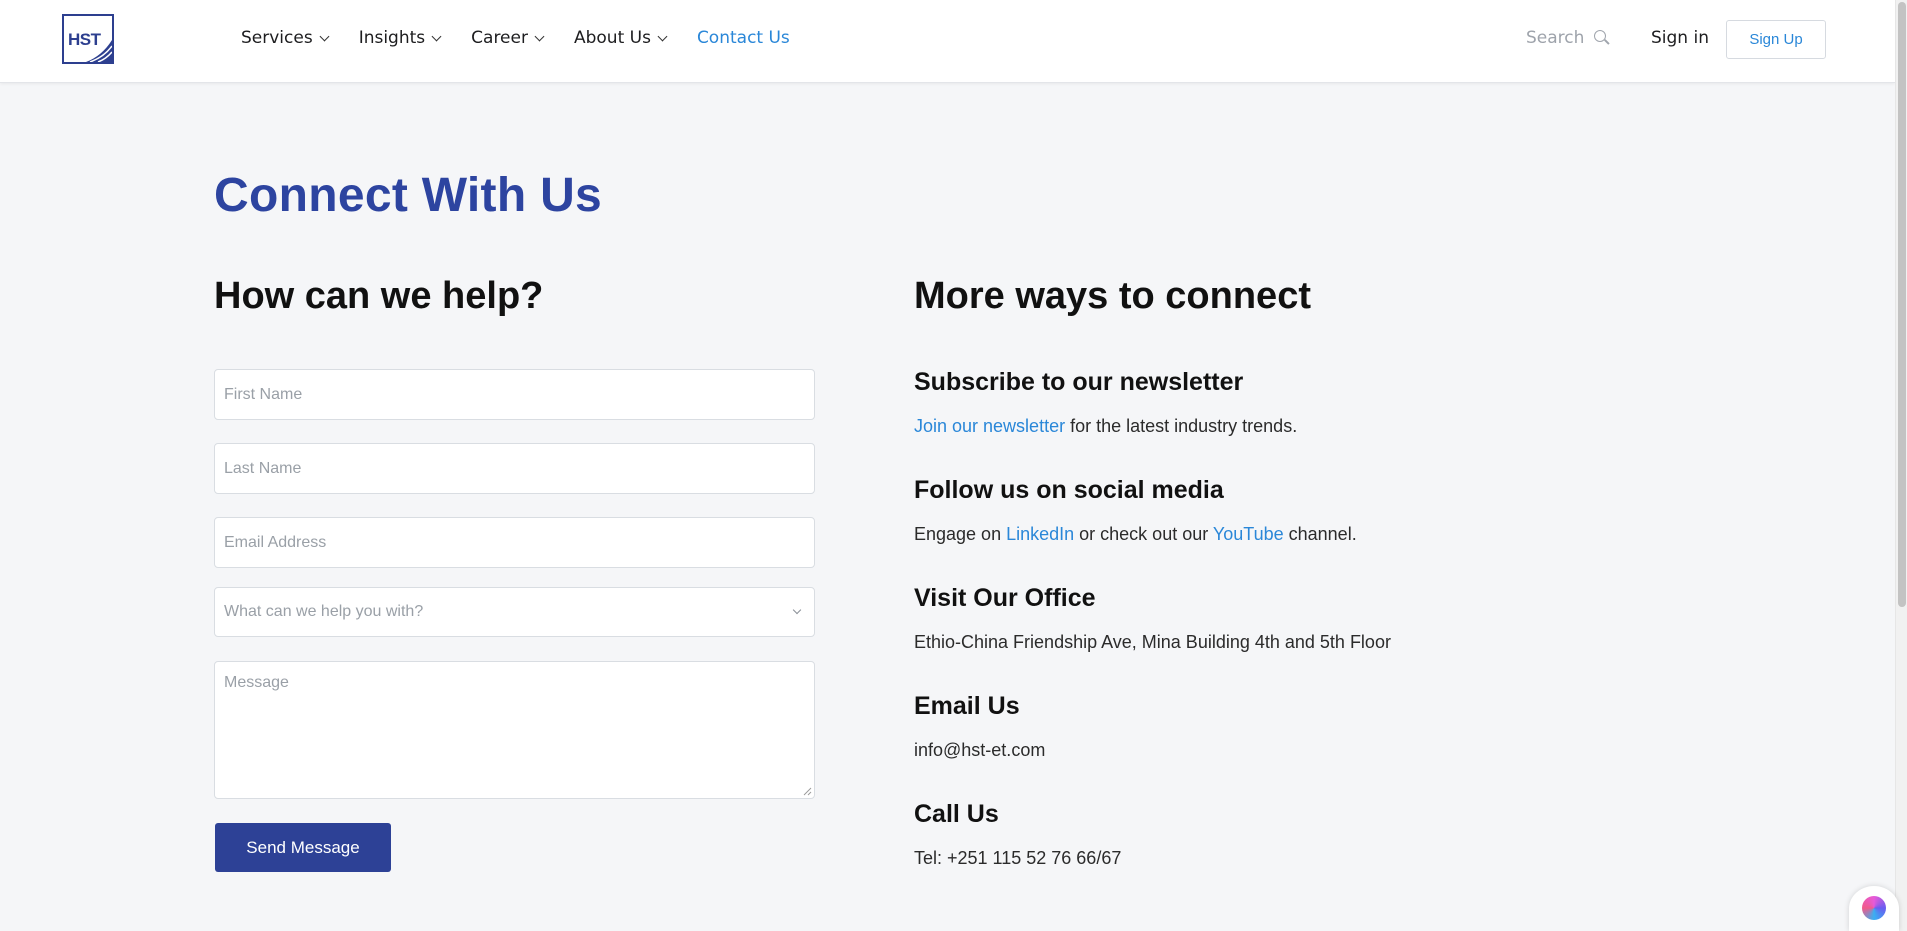 This screenshot has width=1907, height=931. I want to click on office-heading: Visit Our Office, so click(1005, 598).